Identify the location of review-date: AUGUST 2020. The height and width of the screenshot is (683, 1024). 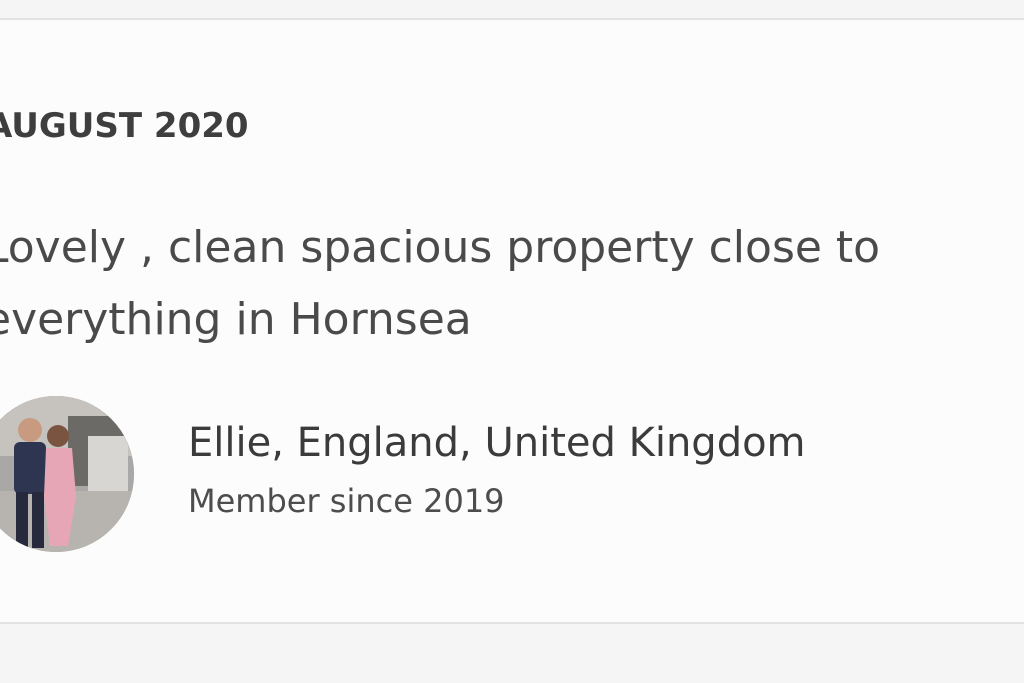
(124, 126).